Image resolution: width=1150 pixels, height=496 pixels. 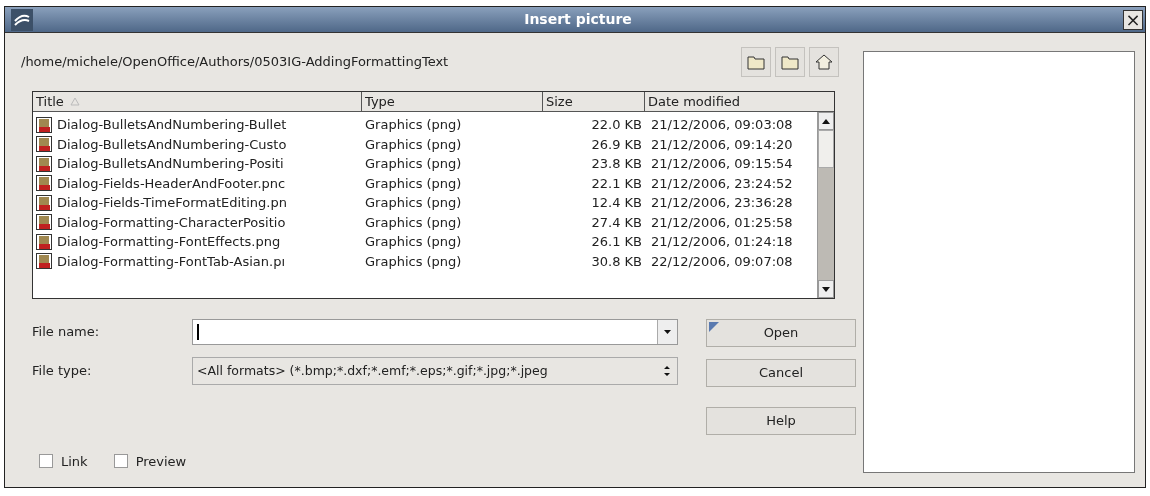 What do you see at coordinates (825, 205) in the screenshot?
I see `scrollbar` at bounding box center [825, 205].